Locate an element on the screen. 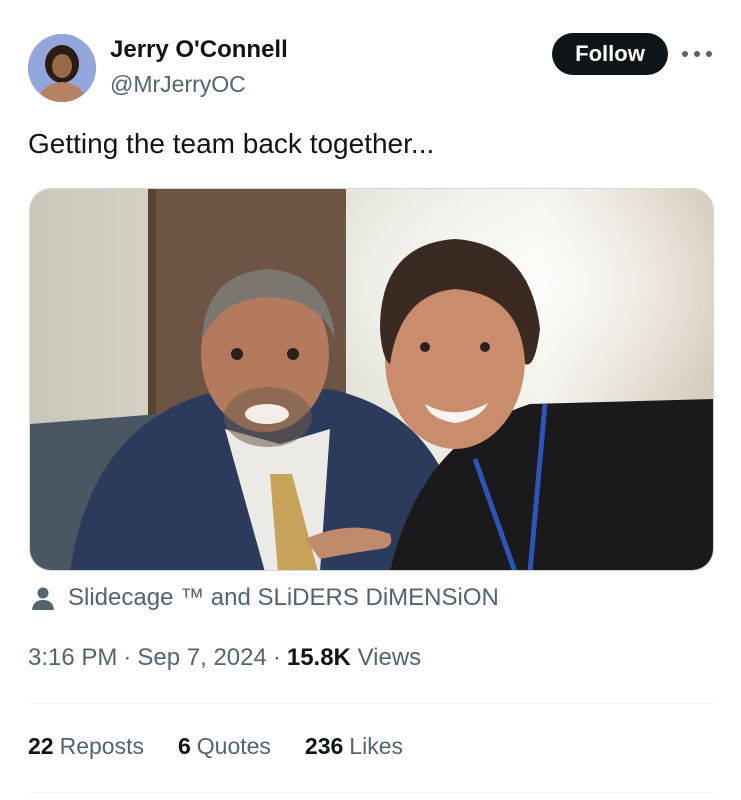 The width and height of the screenshot is (741, 800). tagged-people: Slidecage ™ and SLiDERS DiMENSiON is located at coordinates (264, 598).